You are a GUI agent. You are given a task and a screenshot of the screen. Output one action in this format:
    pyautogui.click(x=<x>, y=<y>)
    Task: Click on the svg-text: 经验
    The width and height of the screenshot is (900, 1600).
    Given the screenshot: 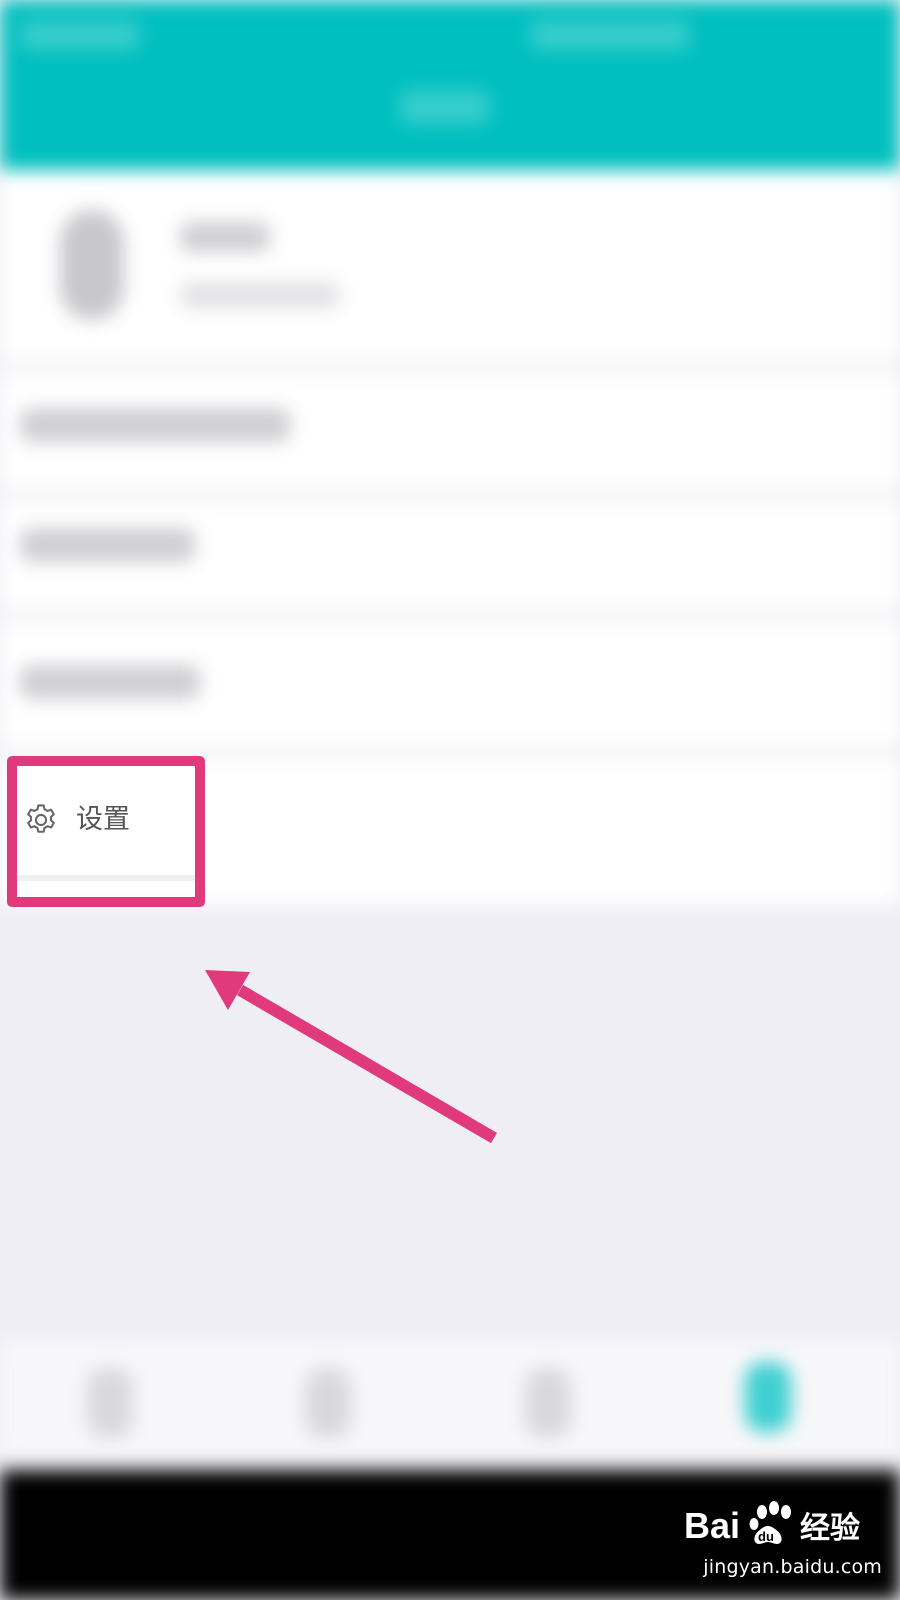 What is the action you would take?
    pyautogui.click(x=830, y=1528)
    